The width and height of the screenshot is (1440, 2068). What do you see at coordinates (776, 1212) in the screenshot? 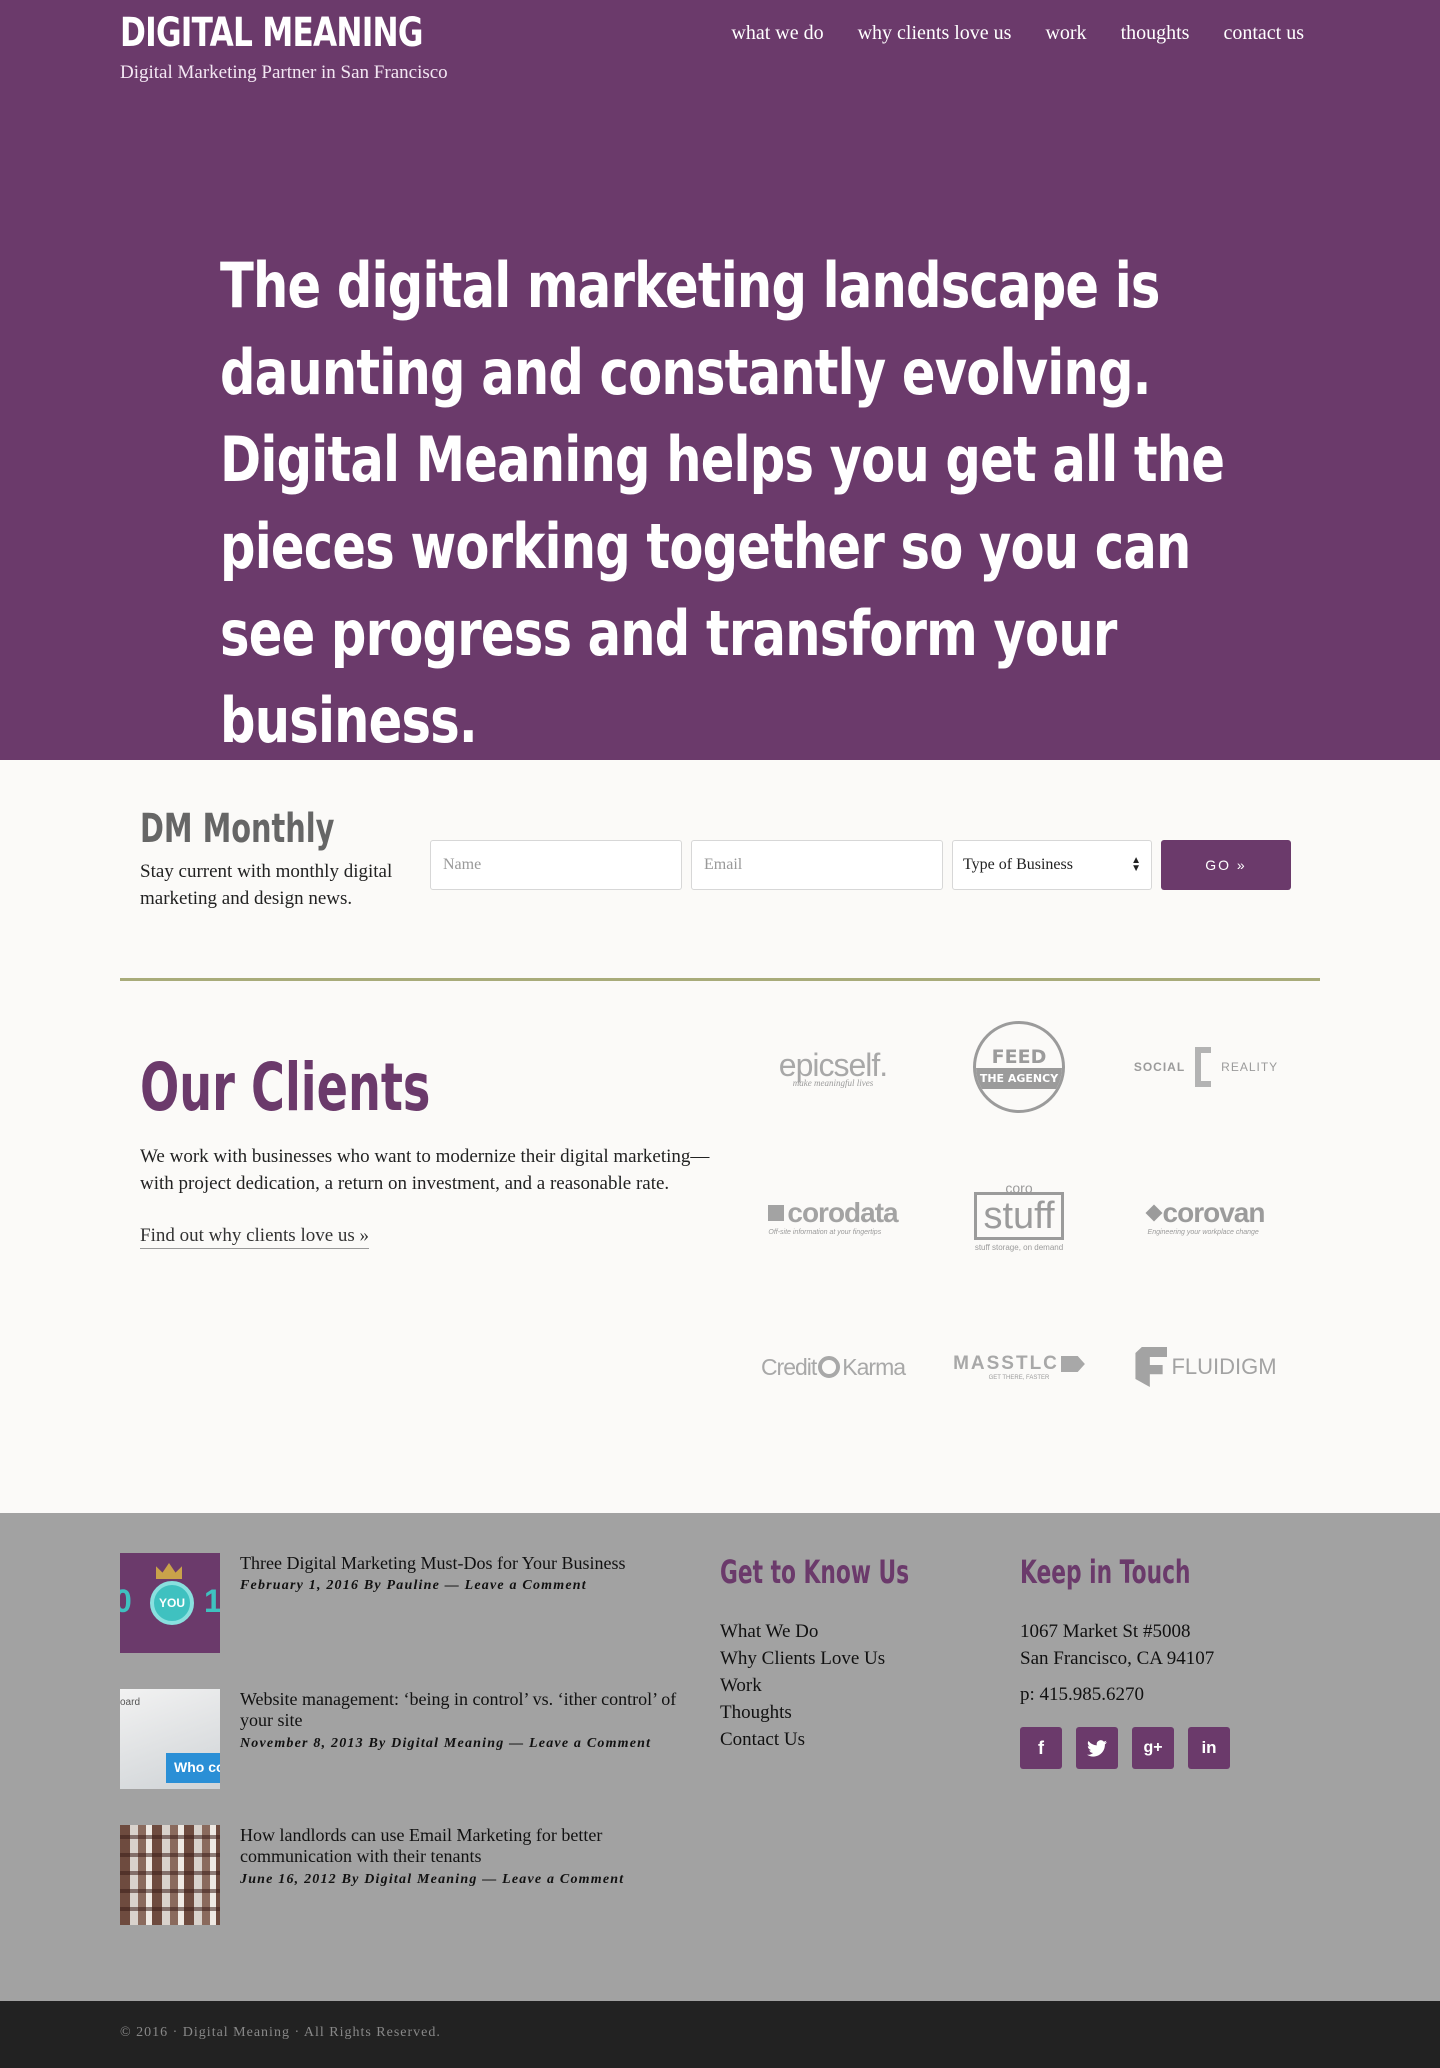
I see `corodata-mark-icon` at bounding box center [776, 1212].